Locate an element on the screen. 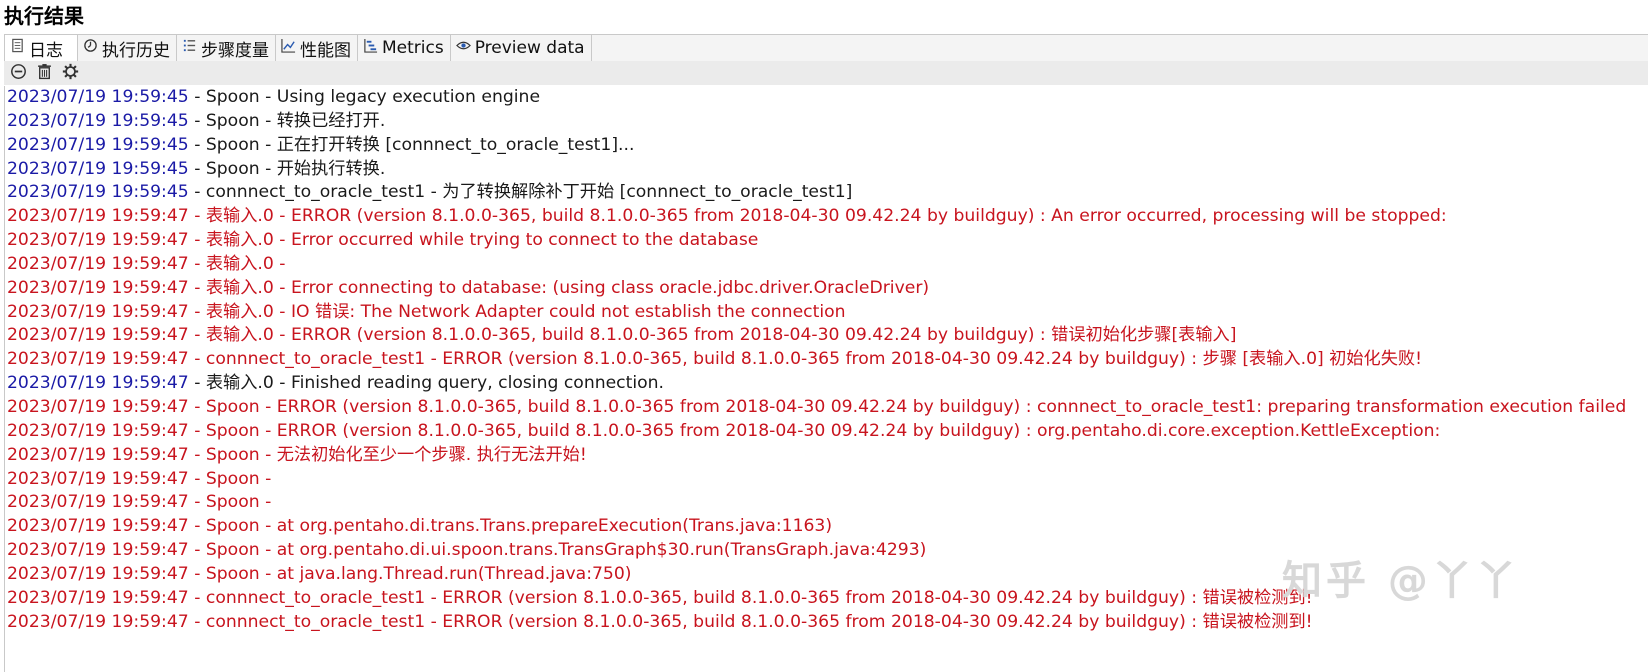 Image resolution: width=1648 pixels, height=672 pixels. tab-label: 执行历史 is located at coordinates (136, 50).